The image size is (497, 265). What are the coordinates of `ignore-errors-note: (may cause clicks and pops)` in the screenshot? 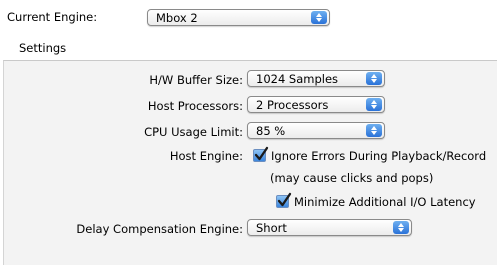 It's located at (352, 178).